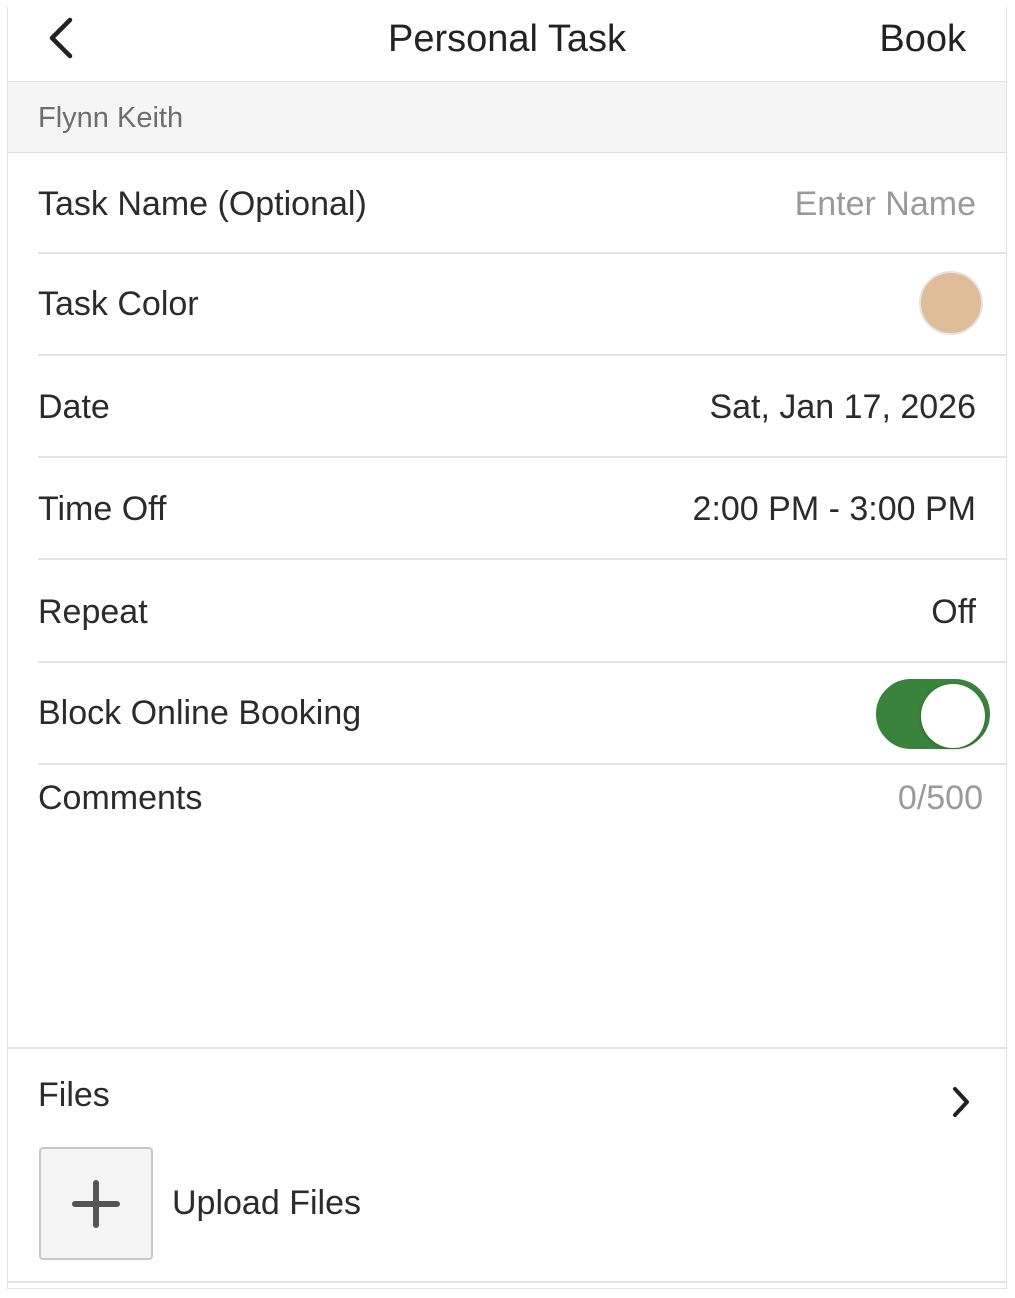 The height and width of the screenshot is (1298, 1015). What do you see at coordinates (507, 305) in the screenshot?
I see `task-color-row: Task Color` at bounding box center [507, 305].